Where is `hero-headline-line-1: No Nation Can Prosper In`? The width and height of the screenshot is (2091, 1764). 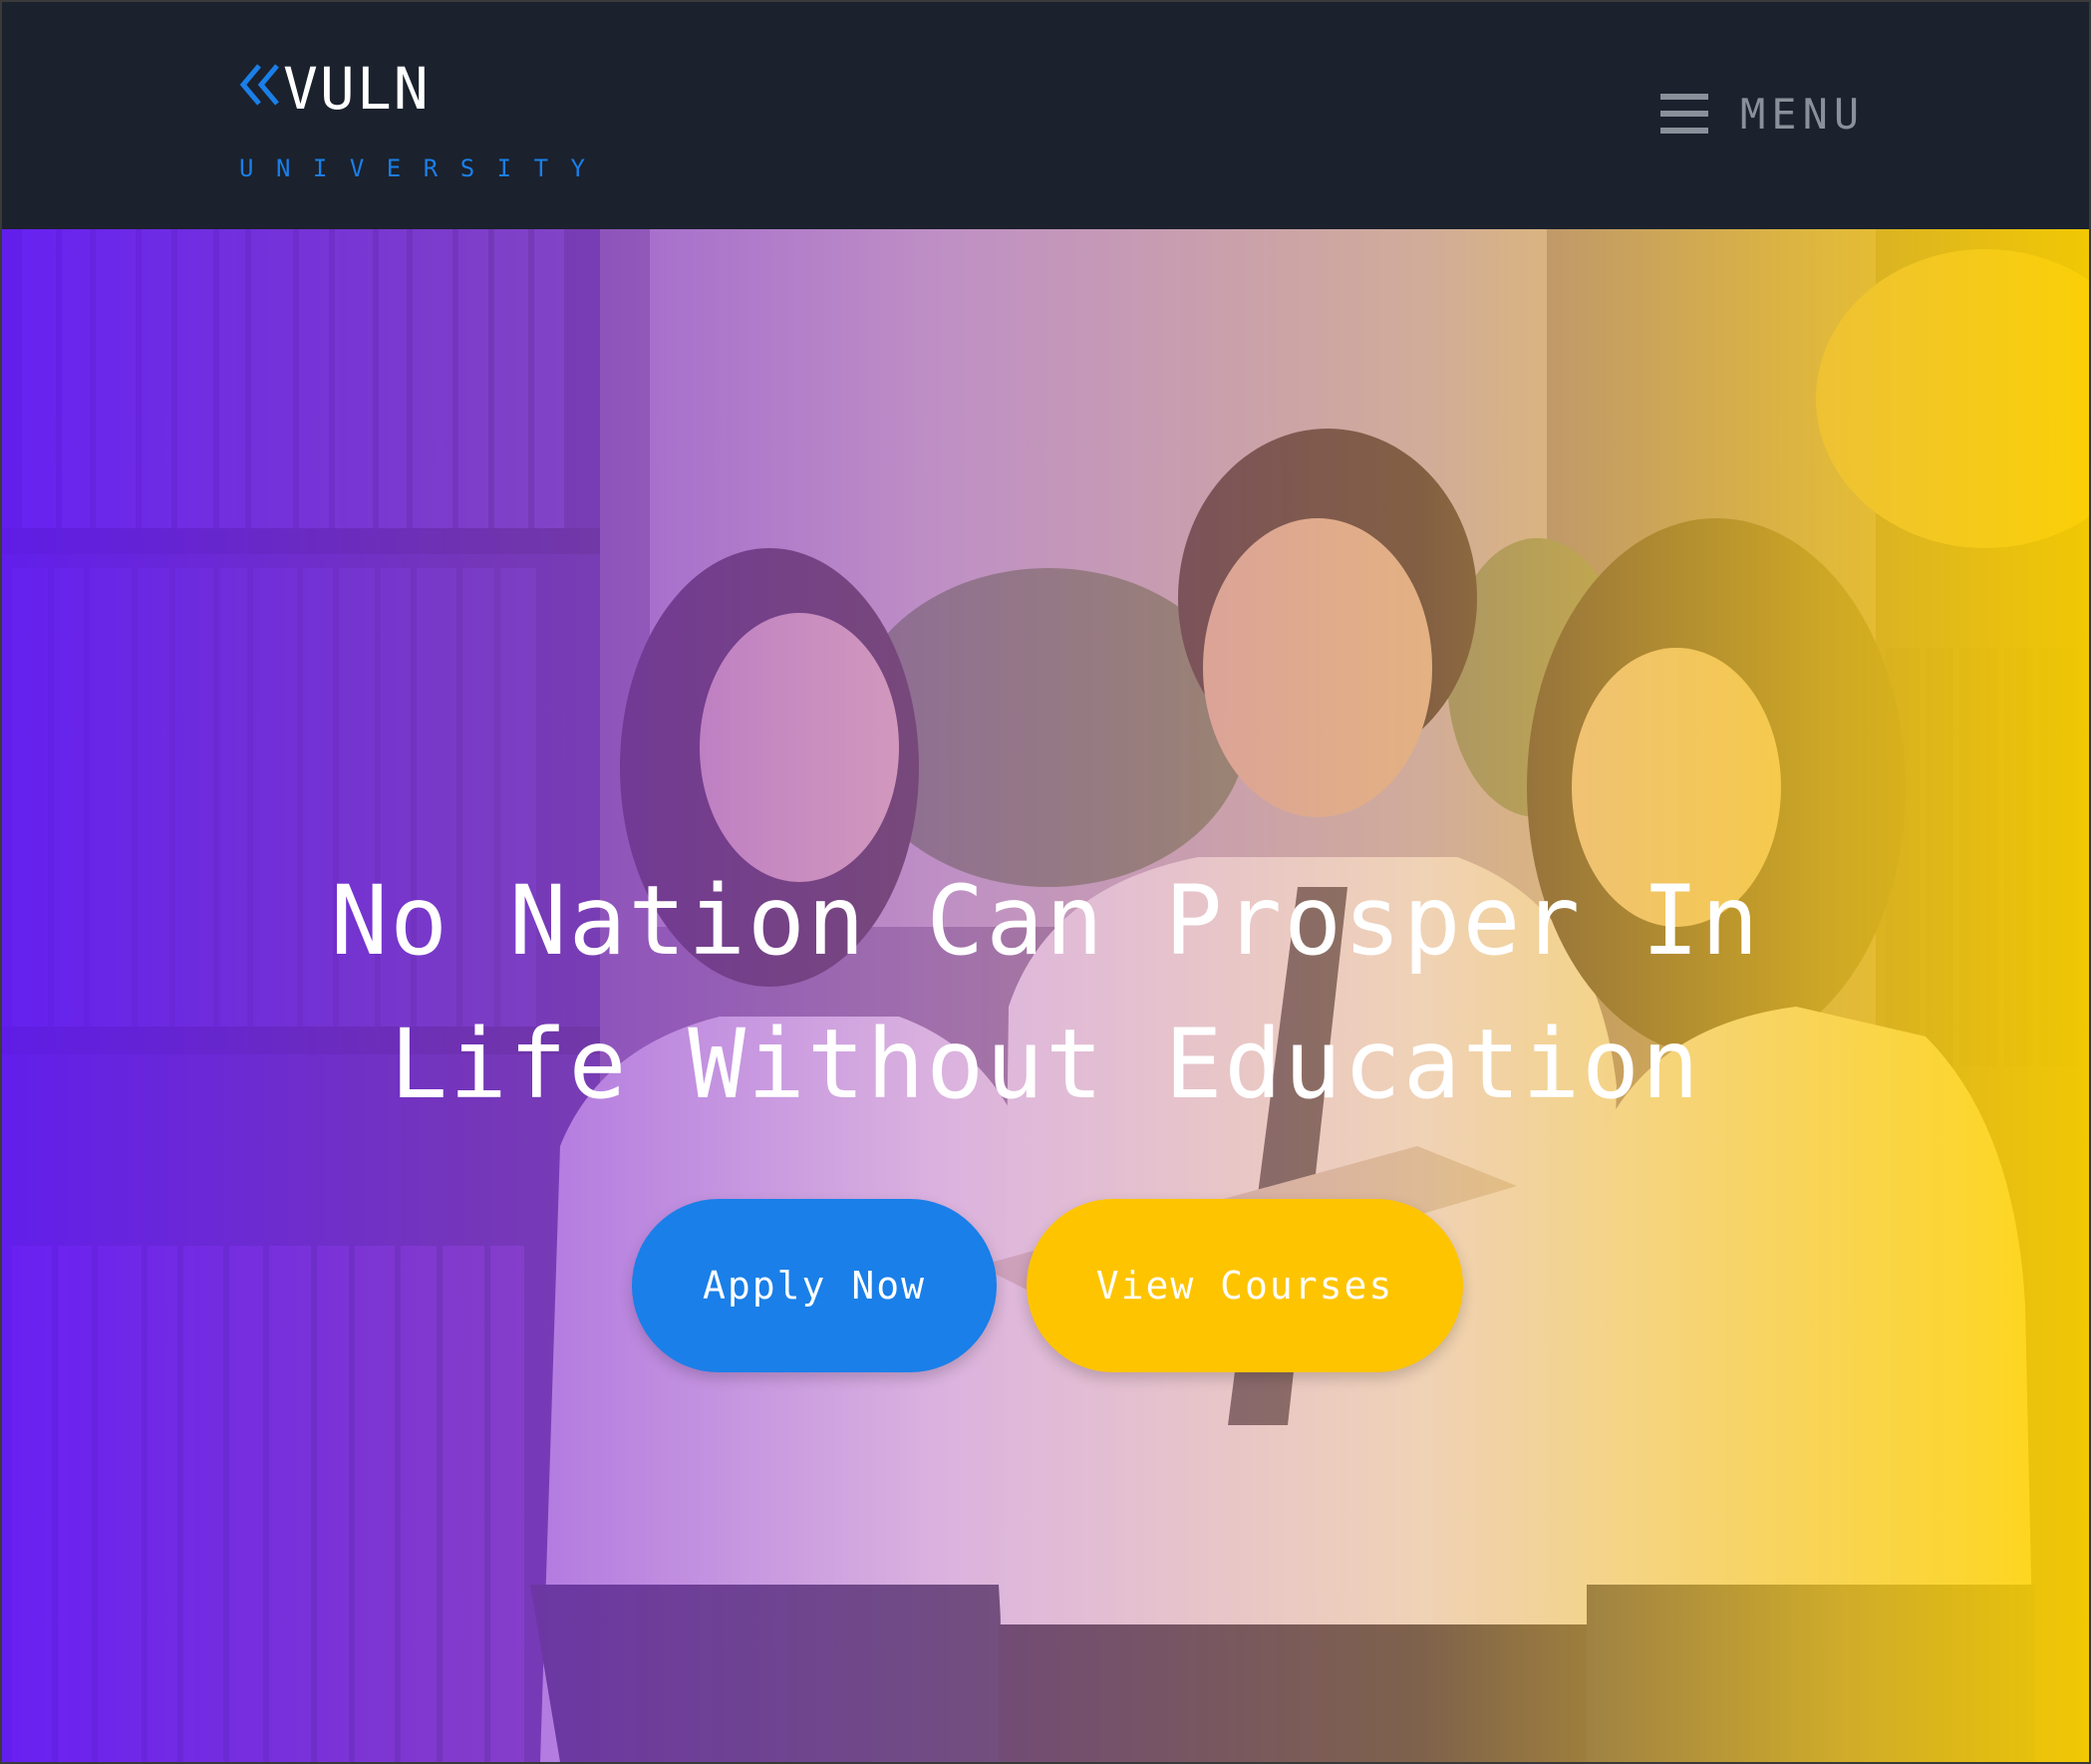
hero-headline-line-1: No Nation Can Prosper In is located at coordinates (1045, 921).